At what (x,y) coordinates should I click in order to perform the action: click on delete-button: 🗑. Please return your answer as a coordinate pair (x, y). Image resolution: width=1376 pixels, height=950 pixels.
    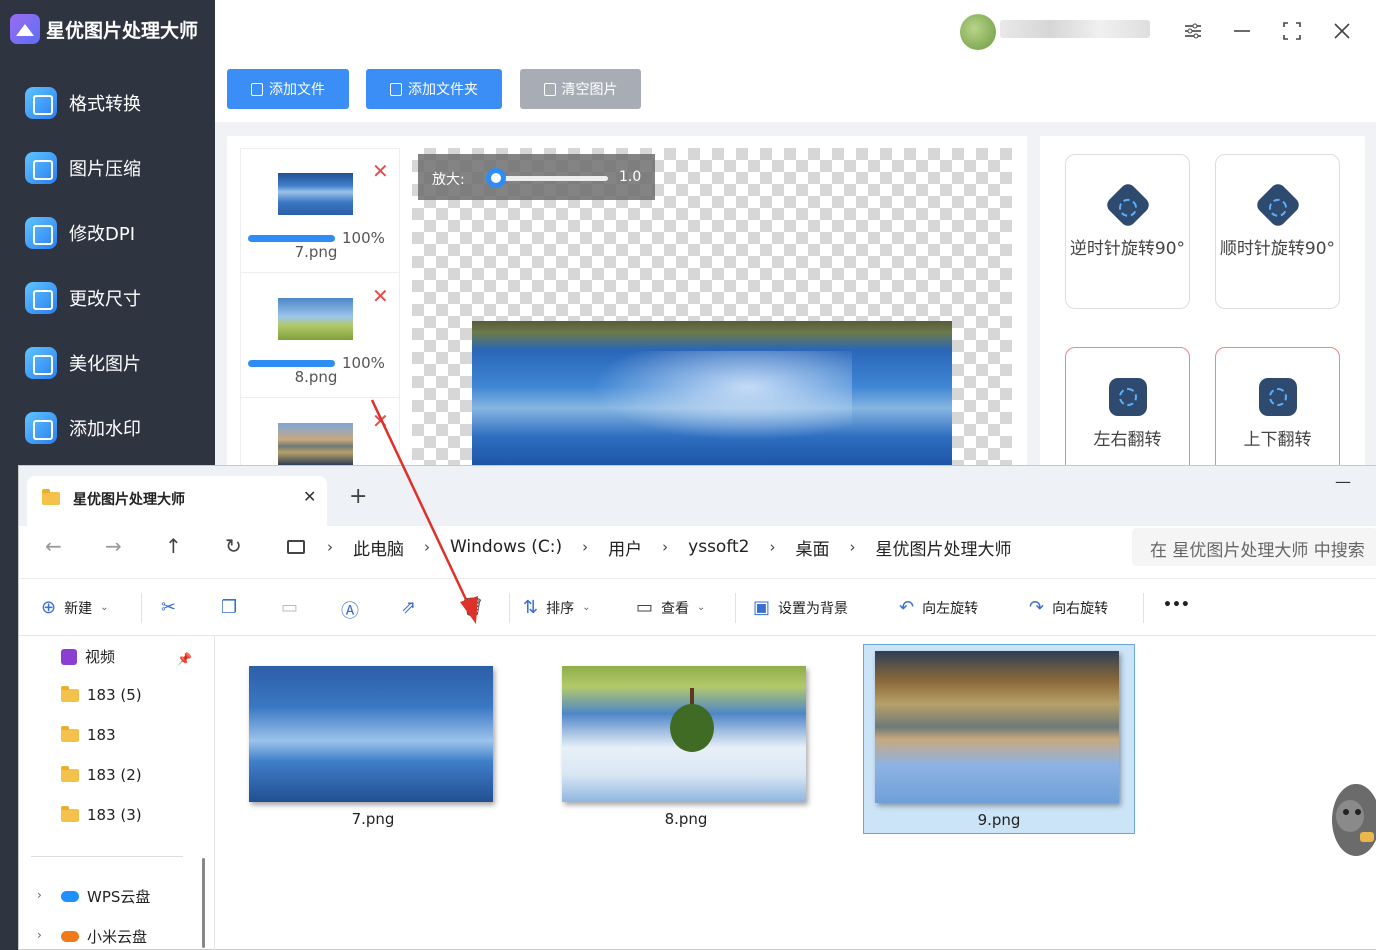
    Looking at the image, I should click on (472, 607).